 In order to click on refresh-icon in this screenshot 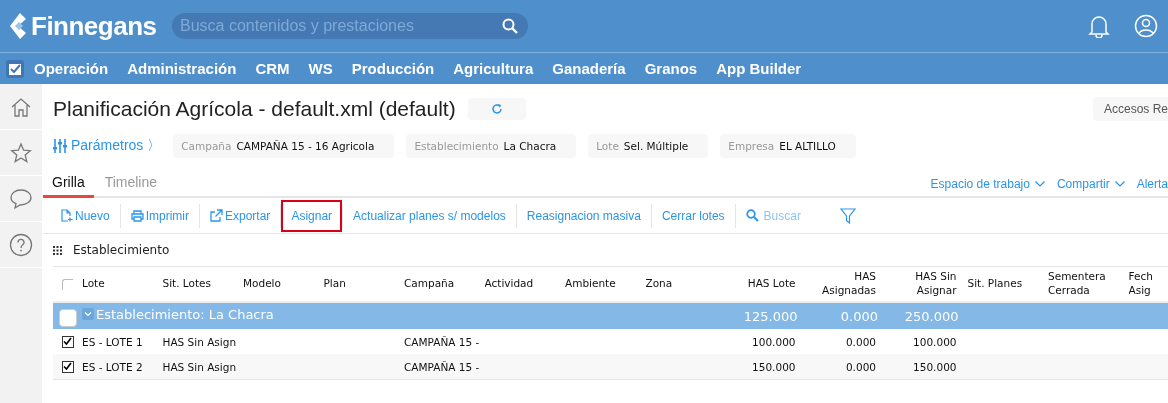, I will do `click(496, 109)`.